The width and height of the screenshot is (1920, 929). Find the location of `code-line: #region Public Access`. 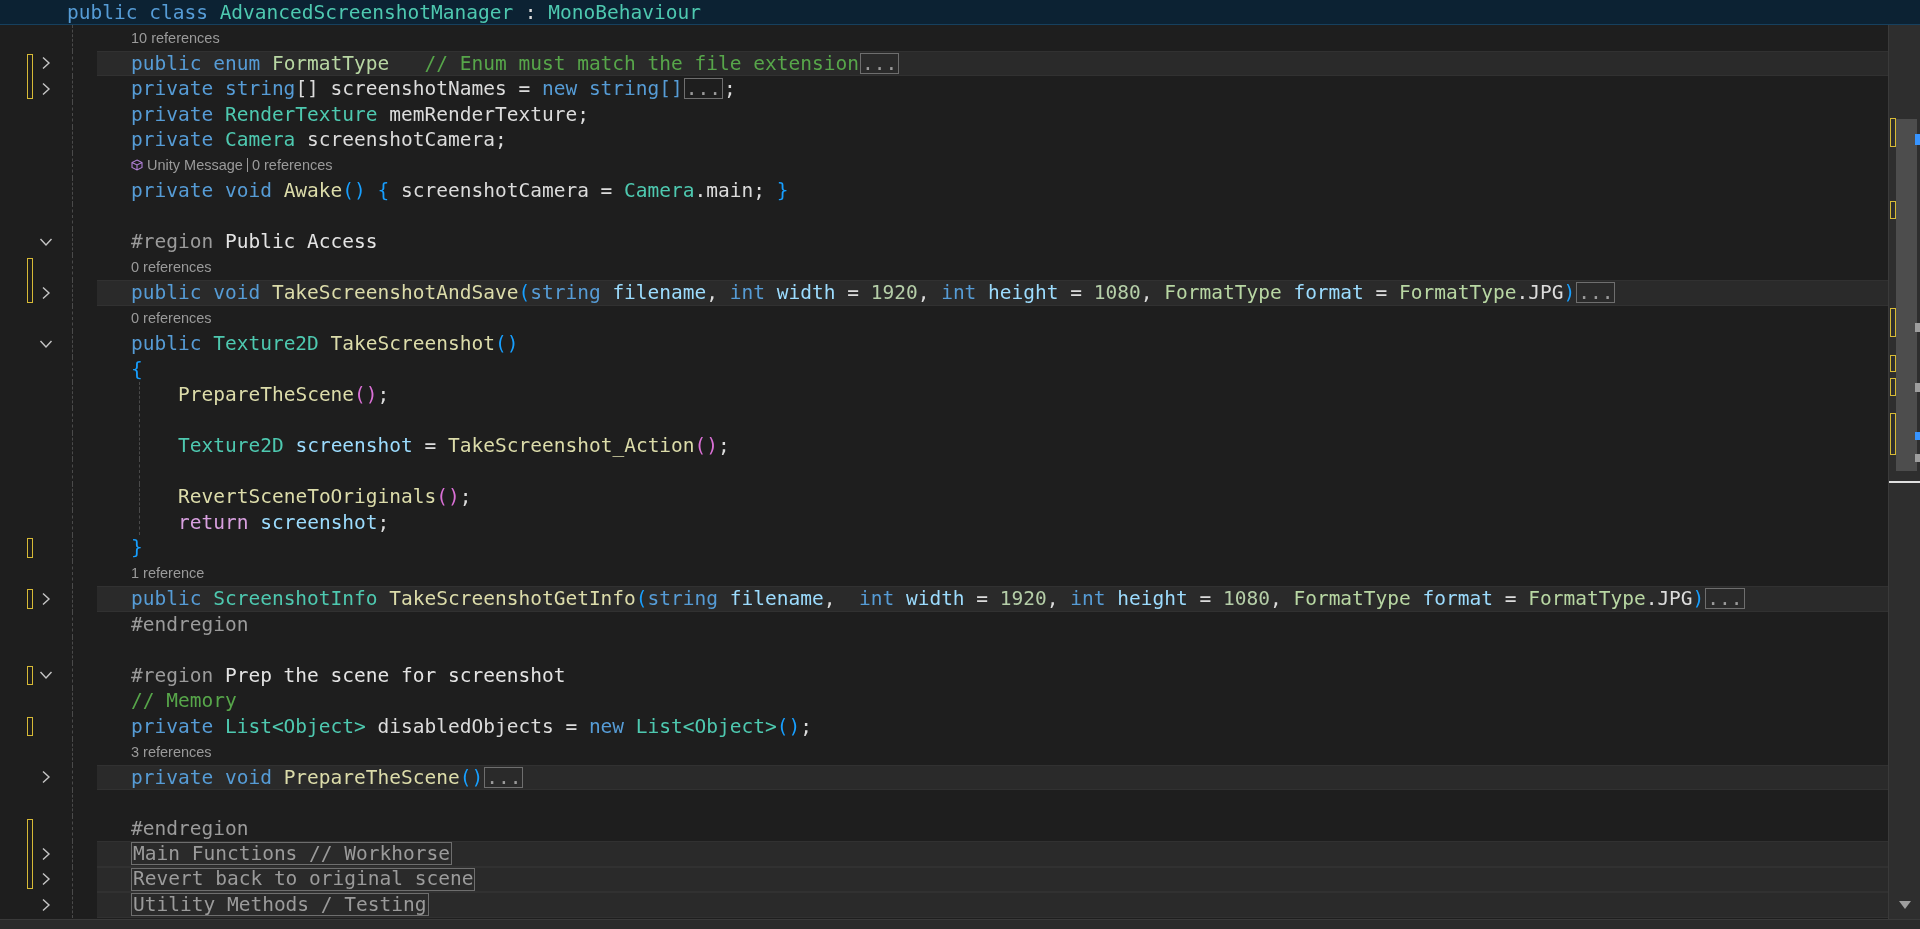

code-line: #region Public Access is located at coordinates (254, 242).